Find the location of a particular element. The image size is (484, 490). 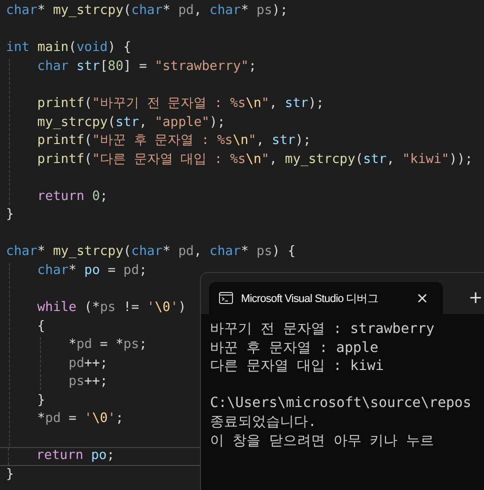

code-line: *pd = *ps; is located at coordinates (107, 345).